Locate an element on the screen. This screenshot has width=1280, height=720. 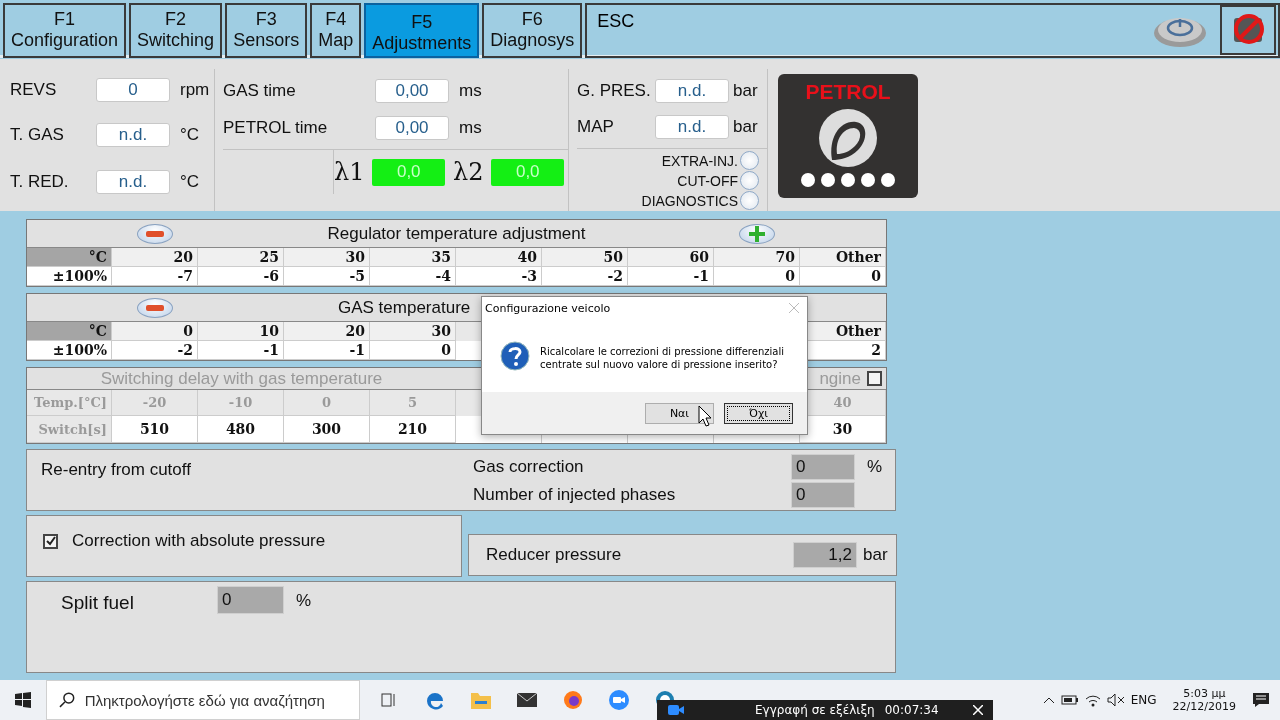
reducer-field: 1,2 is located at coordinates (825, 555).